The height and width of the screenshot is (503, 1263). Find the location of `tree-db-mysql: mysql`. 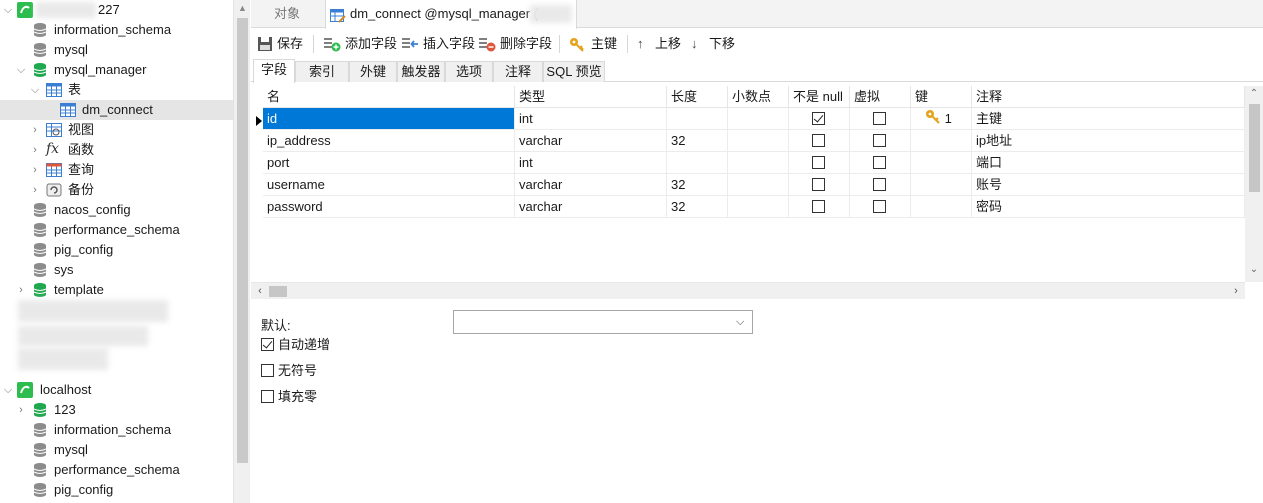

tree-db-mysql: mysql is located at coordinates (116, 50).